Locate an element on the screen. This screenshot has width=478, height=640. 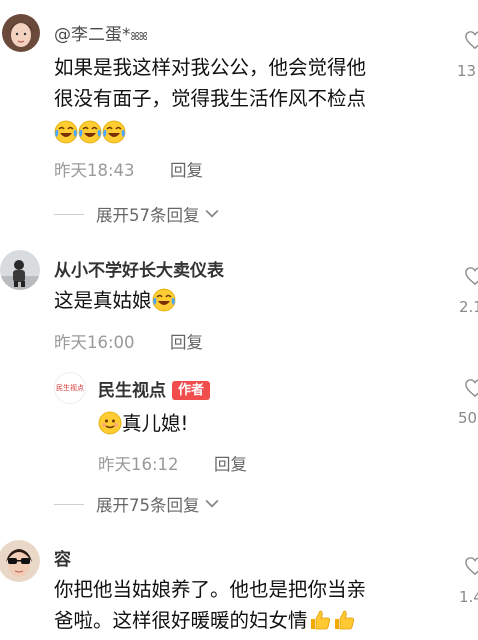
comment-text-content: 这是真姑娘 is located at coordinates (103, 300).